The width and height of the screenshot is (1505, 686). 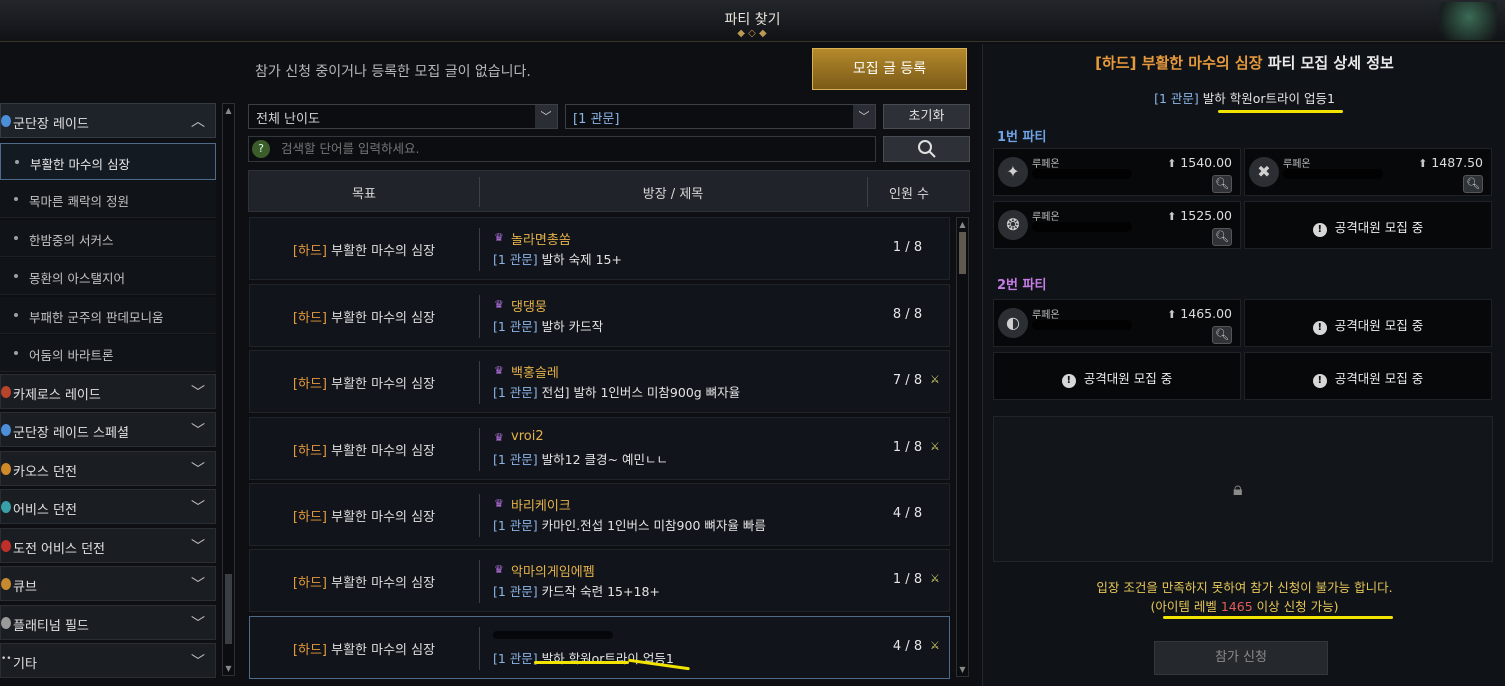 I want to click on challenge-abyss-icon, so click(x=6, y=546).